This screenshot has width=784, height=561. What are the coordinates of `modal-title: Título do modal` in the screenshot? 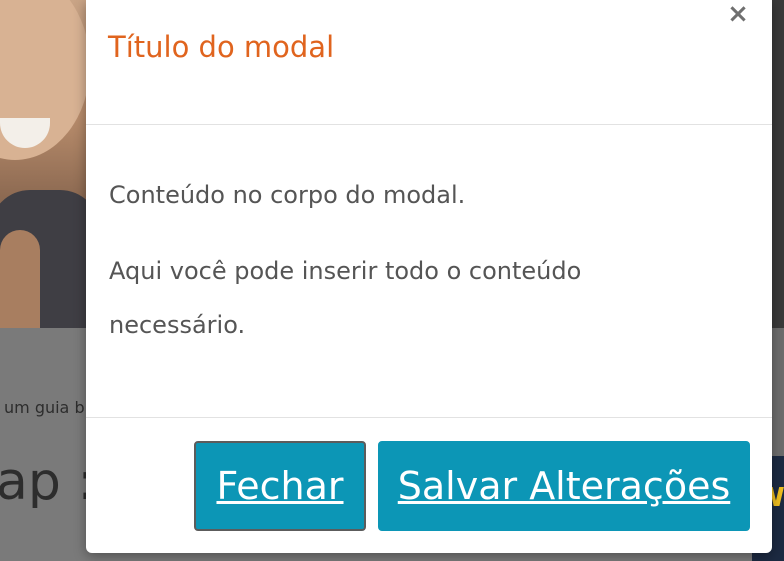 It's located at (221, 47).